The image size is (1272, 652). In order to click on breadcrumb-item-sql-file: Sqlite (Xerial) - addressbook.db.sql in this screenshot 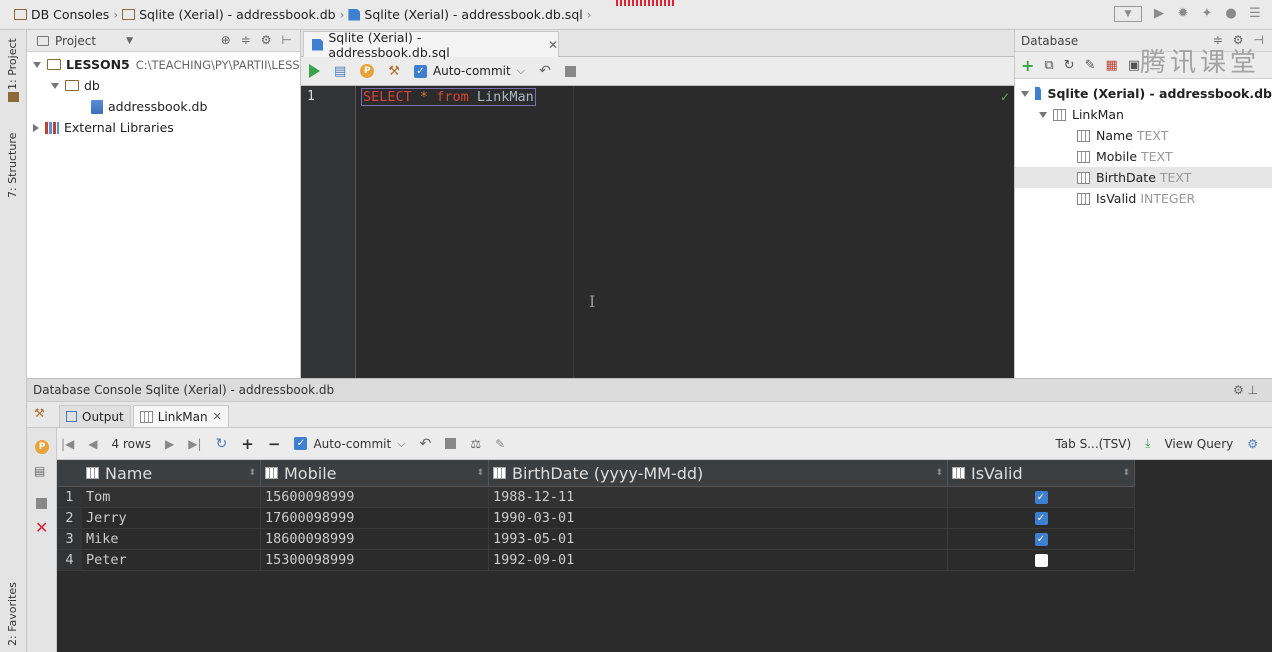, I will do `click(465, 14)`.